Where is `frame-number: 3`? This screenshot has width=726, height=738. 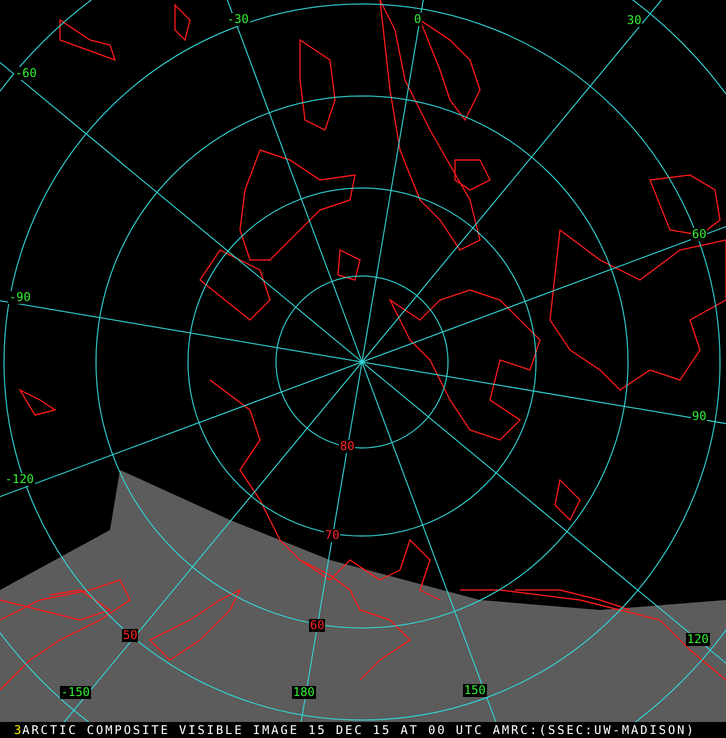
frame-number: 3 is located at coordinates (17, 730).